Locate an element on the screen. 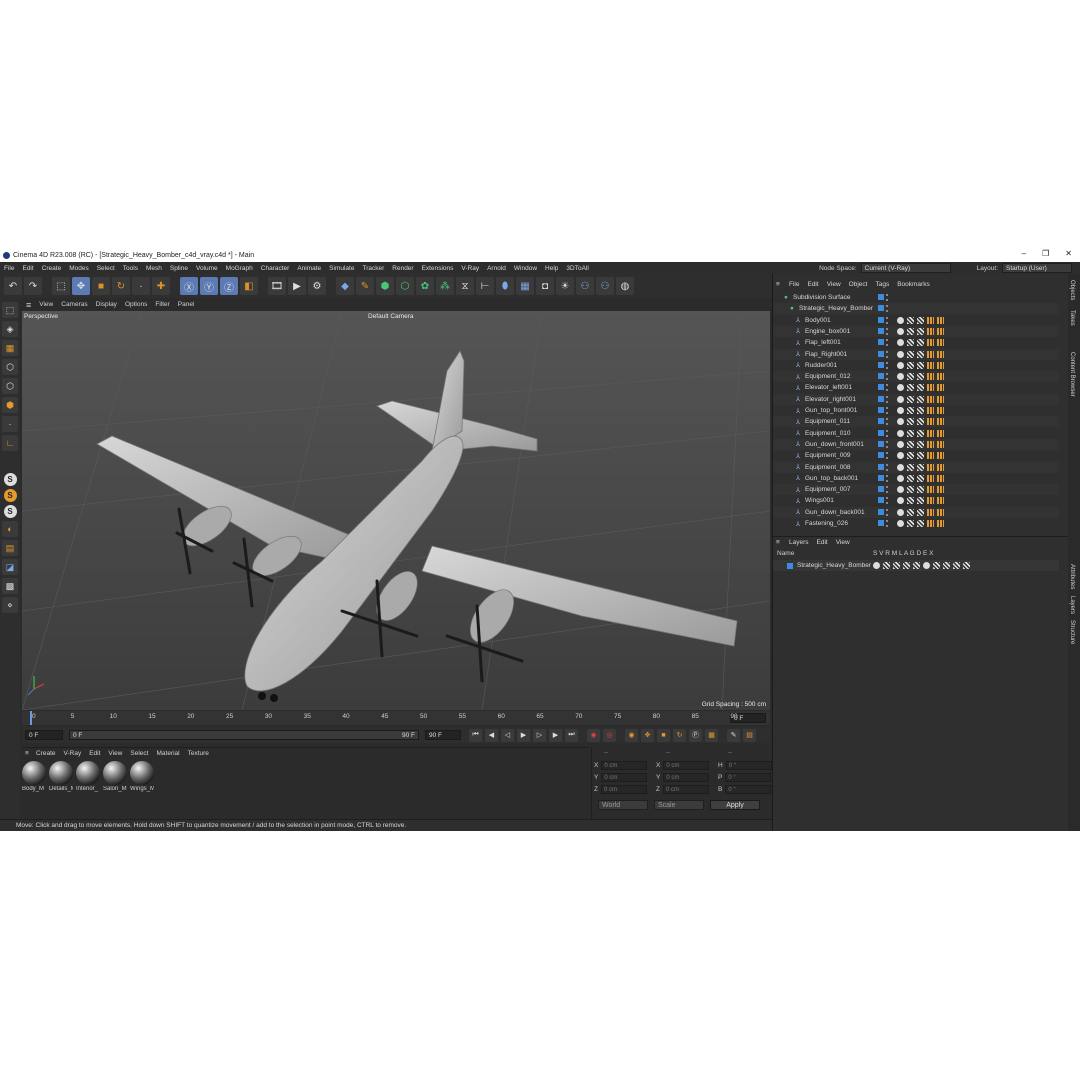 This screenshot has height=1080, width=1080. camera-label: Default Camera is located at coordinates (391, 316).